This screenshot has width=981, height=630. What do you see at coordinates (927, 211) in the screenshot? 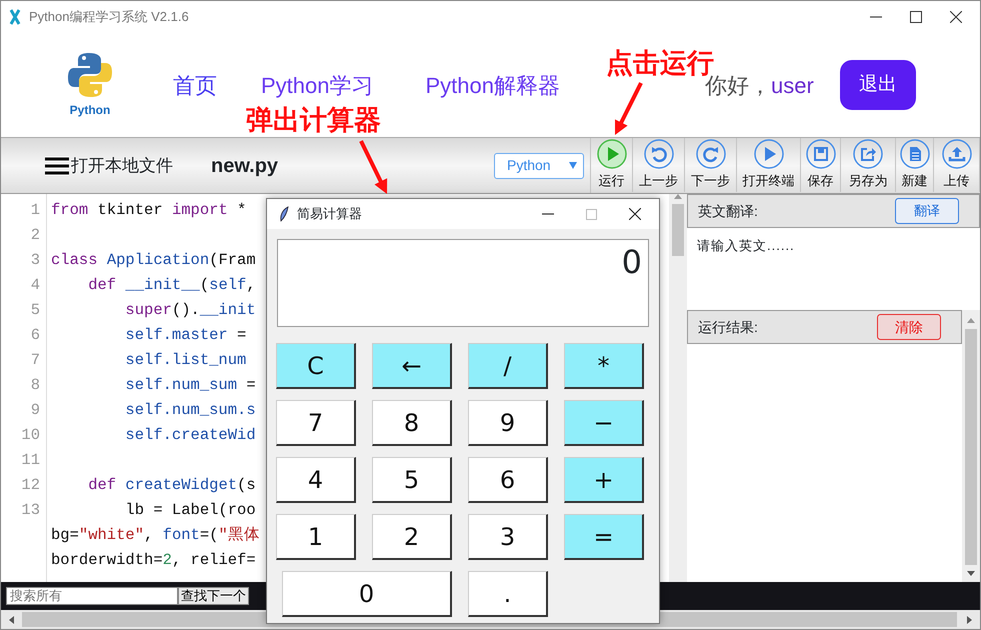
I see `translate-button: 翻译` at bounding box center [927, 211].